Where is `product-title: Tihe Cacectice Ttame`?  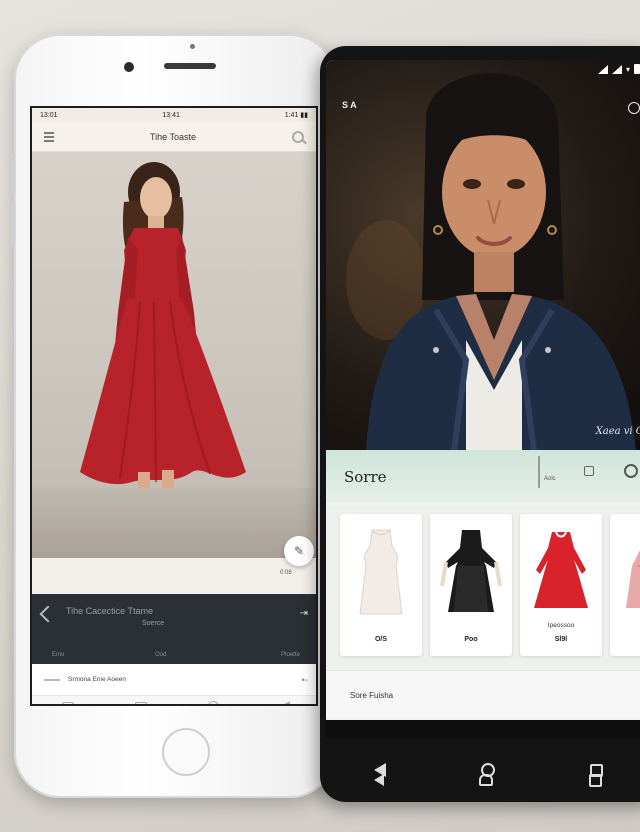
product-title: Tihe Cacectice Ttame is located at coordinates (110, 611).